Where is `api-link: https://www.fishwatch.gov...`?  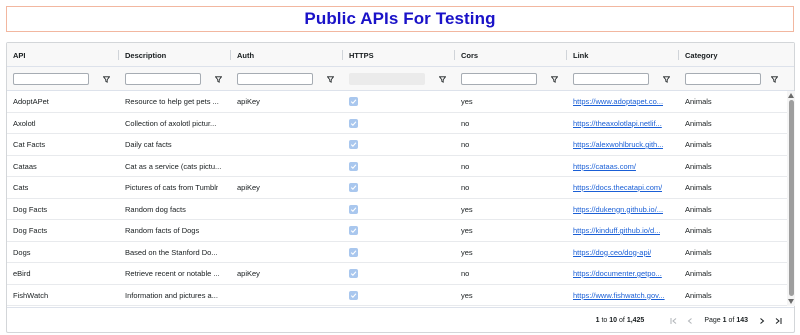 api-link: https://www.fishwatch.gov... is located at coordinates (619, 295).